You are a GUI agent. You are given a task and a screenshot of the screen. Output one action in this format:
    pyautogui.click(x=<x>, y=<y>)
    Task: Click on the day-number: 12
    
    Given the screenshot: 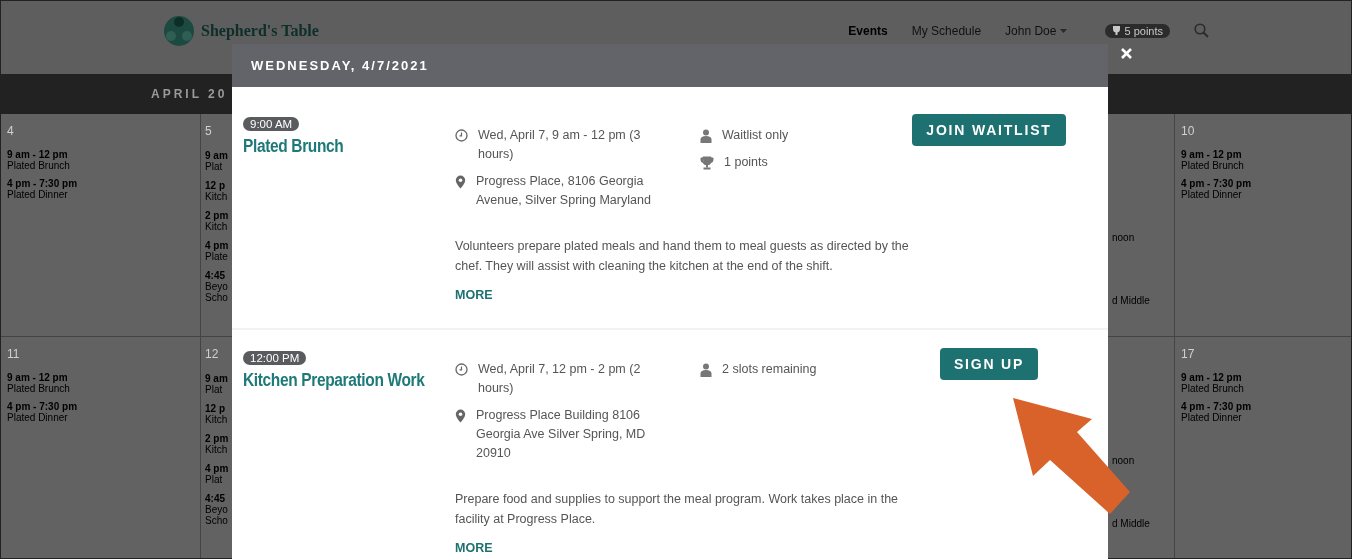 What is the action you would take?
    pyautogui.click(x=212, y=353)
    